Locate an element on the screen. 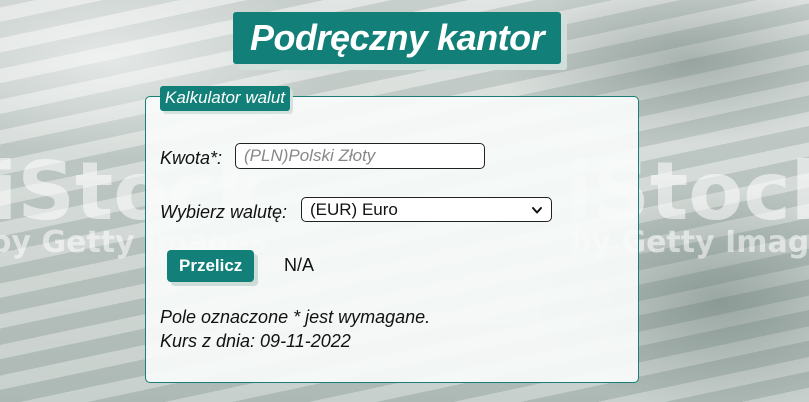 This screenshot has height=402, width=809. page-title: Podręczny kantor is located at coordinates (397, 38).